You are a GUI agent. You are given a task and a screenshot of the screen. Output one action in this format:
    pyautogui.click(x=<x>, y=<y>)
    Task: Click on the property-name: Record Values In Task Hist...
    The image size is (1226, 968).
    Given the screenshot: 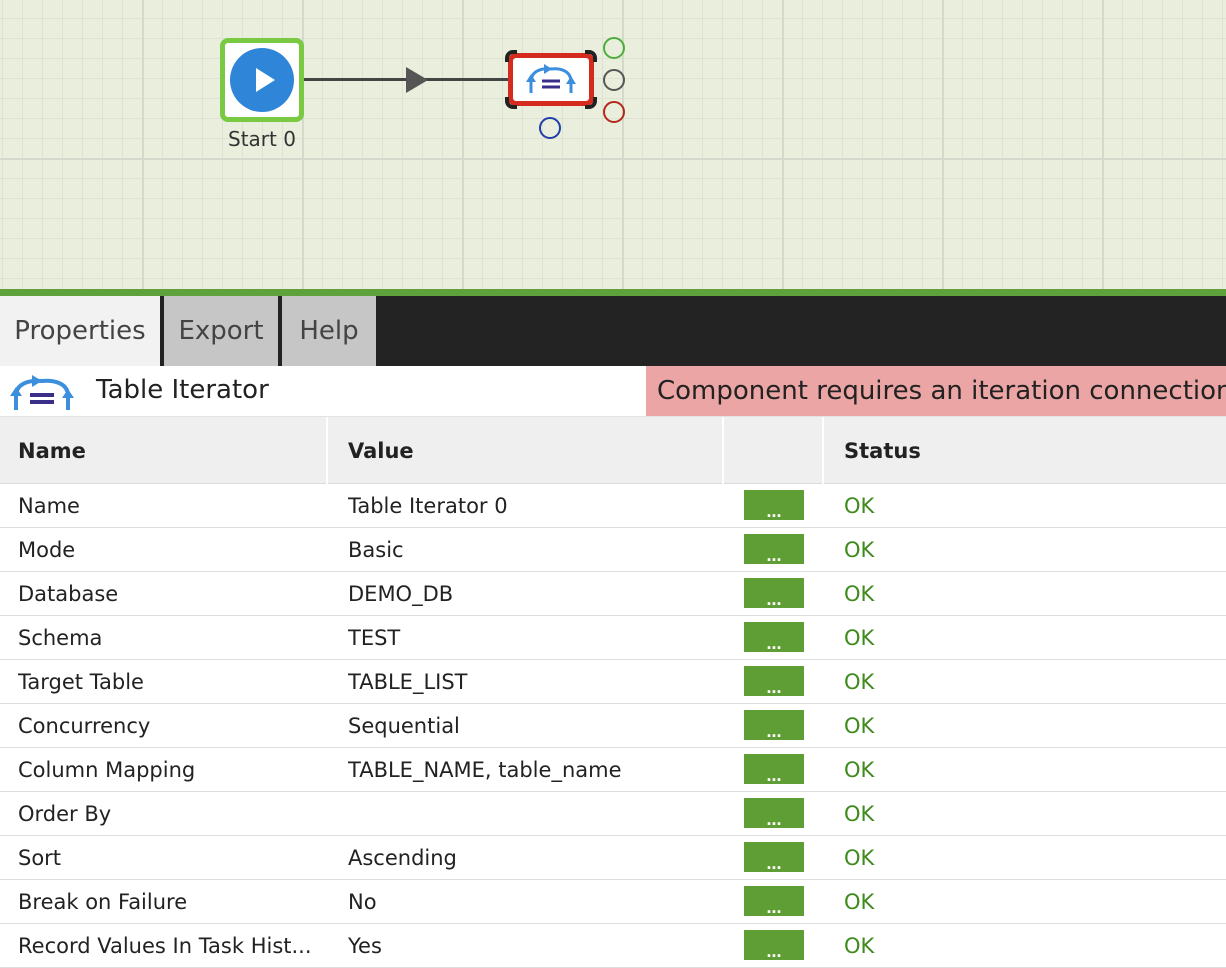 What is the action you would take?
    pyautogui.click(x=164, y=945)
    